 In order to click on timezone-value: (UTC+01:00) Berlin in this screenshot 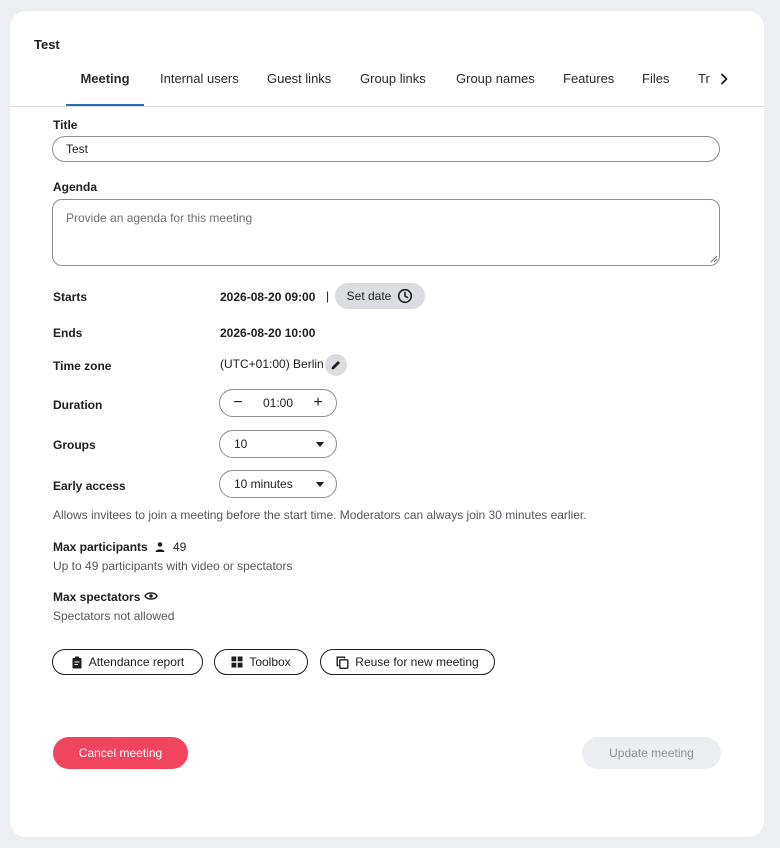, I will do `click(272, 364)`.